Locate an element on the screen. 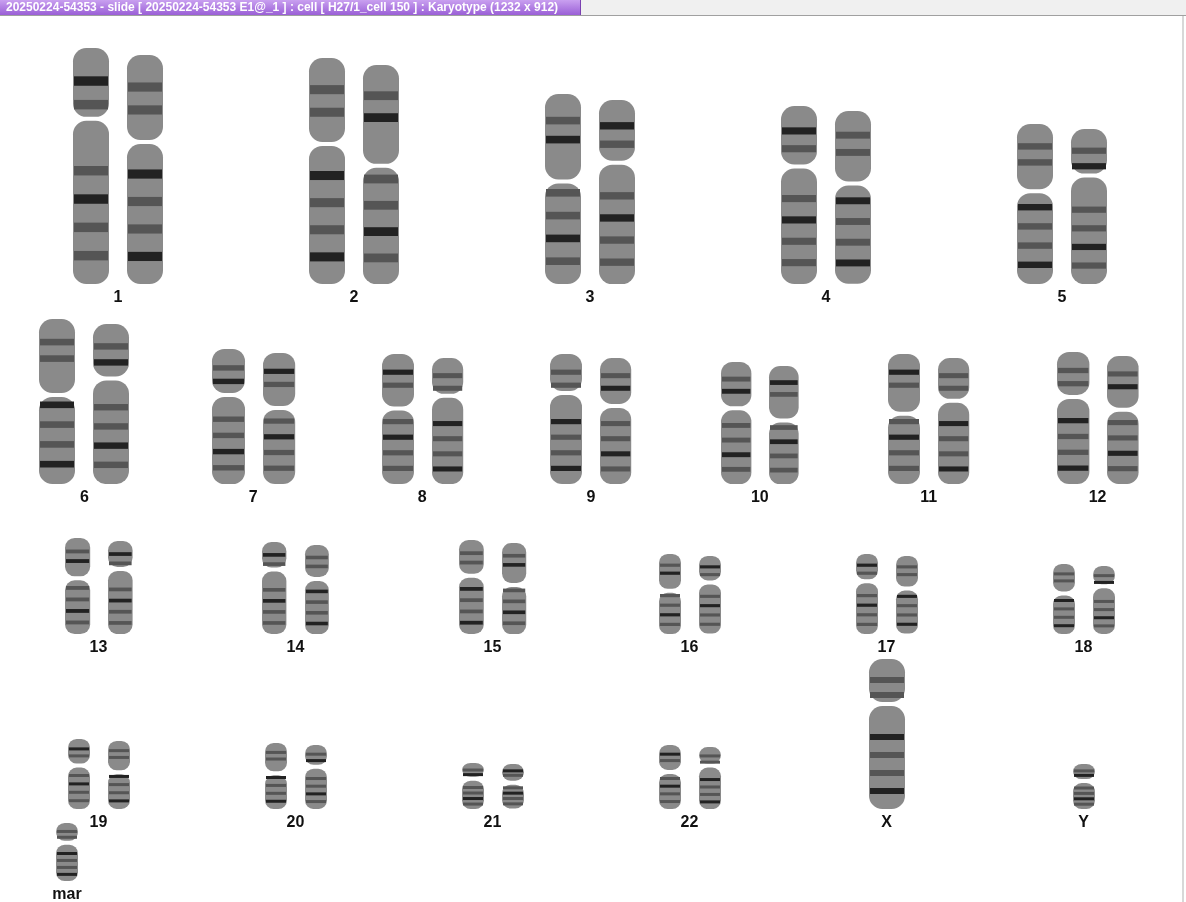 The width and height of the screenshot is (1186, 902). chromosome-label: 4 is located at coordinates (826, 297).